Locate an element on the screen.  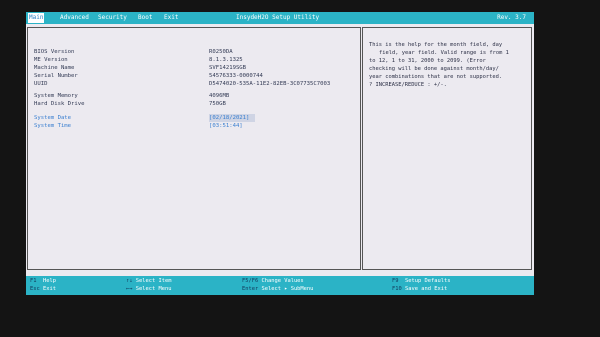
info-value: 4096MB is located at coordinates (219, 96).